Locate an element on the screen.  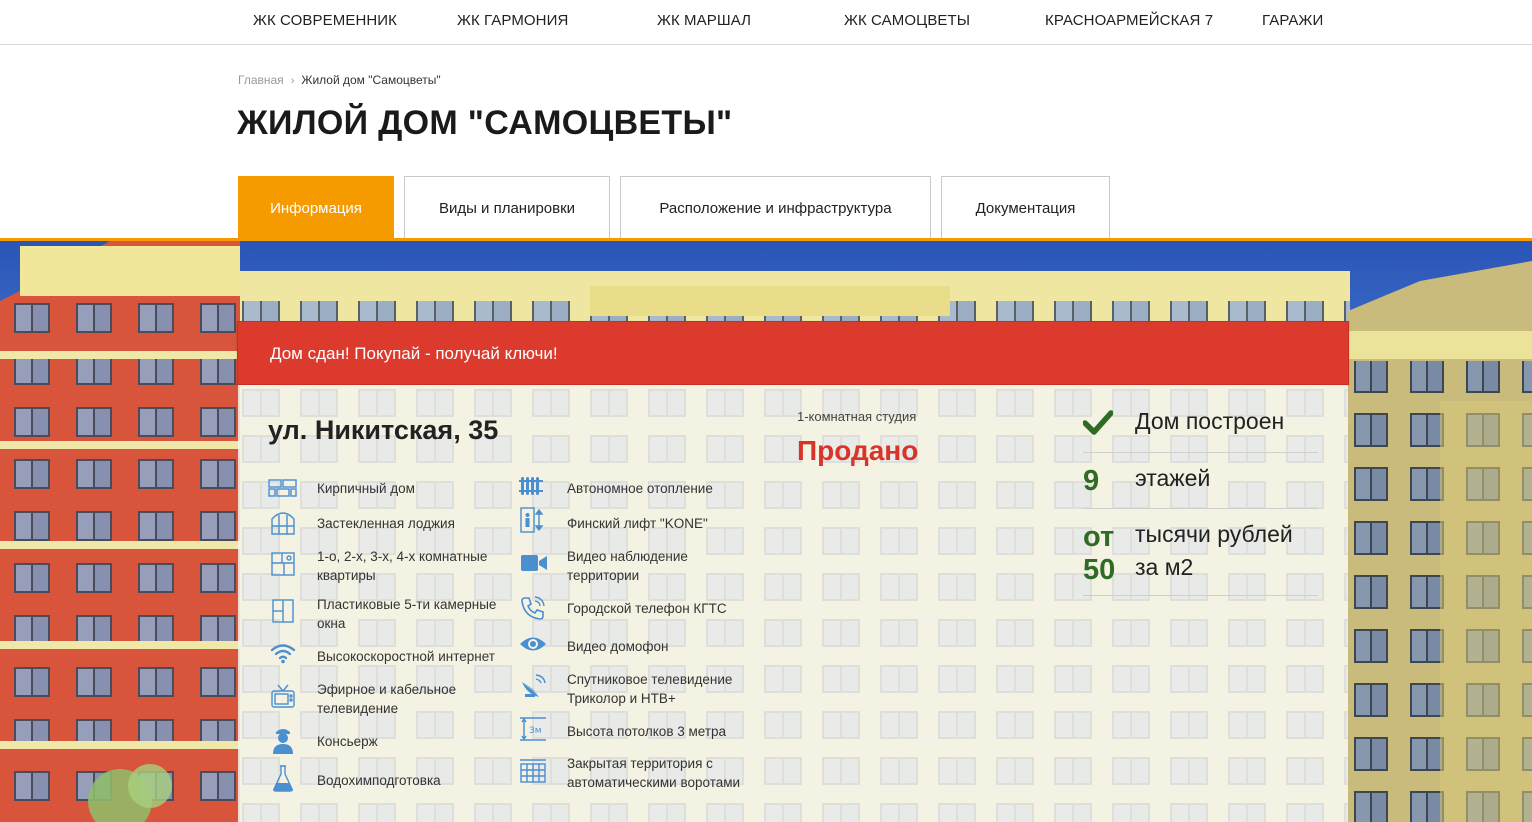
feature-label: Кирпичный дом is located at coordinates (366, 488).